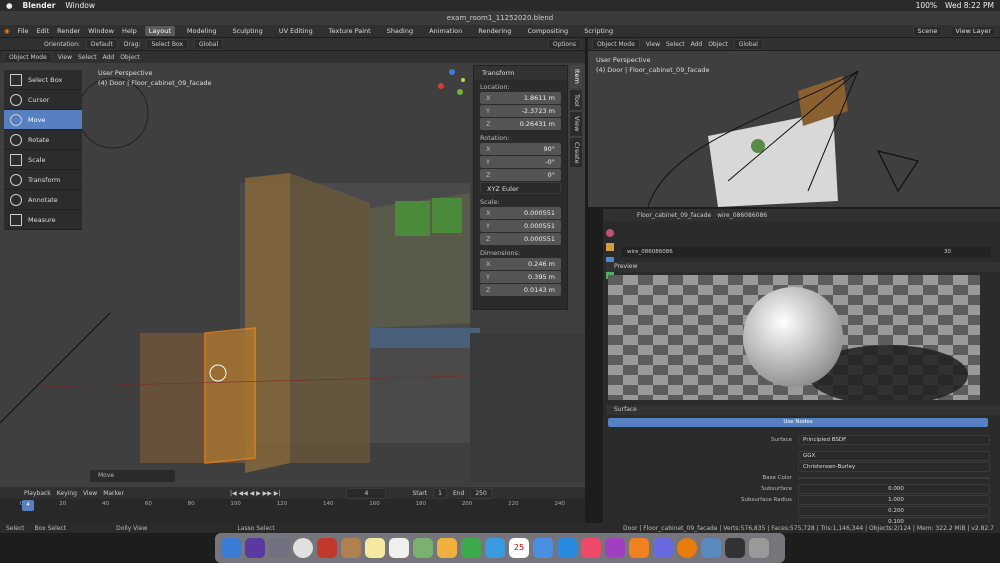 This screenshot has height=563, width=1000. Describe the element at coordinates (543, 548) in the screenshot. I see `keynote-icon` at that location.